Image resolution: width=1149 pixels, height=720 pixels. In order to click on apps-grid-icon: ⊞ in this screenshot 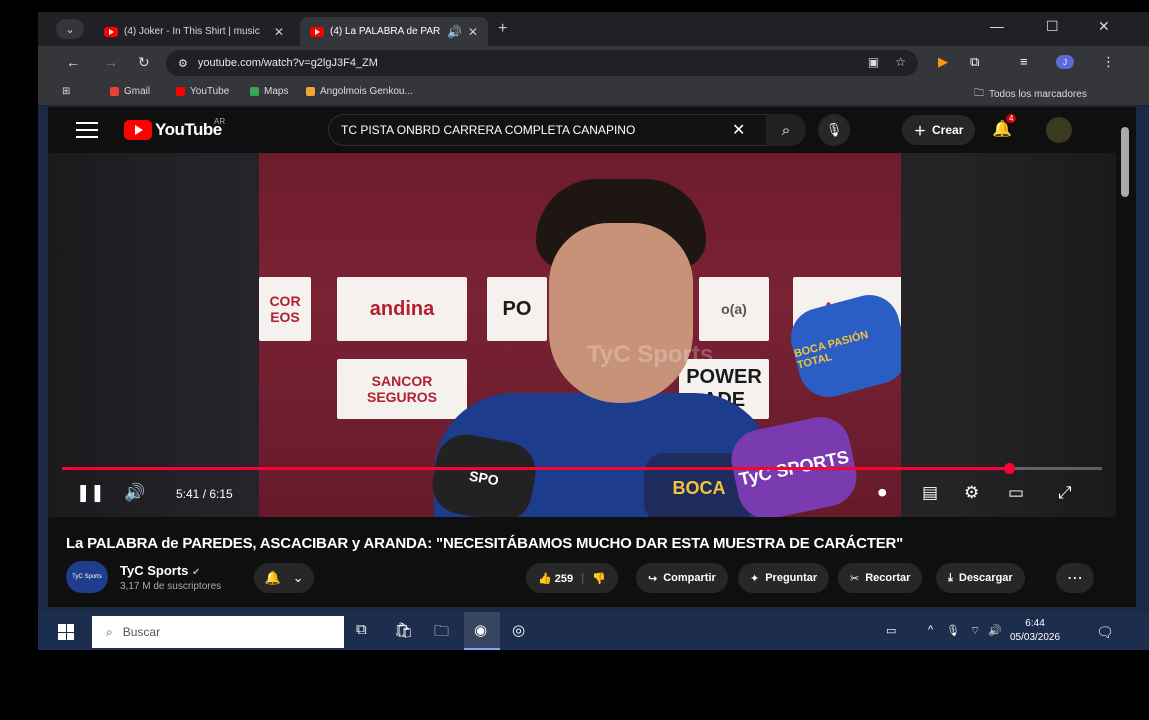, I will do `click(66, 91)`.